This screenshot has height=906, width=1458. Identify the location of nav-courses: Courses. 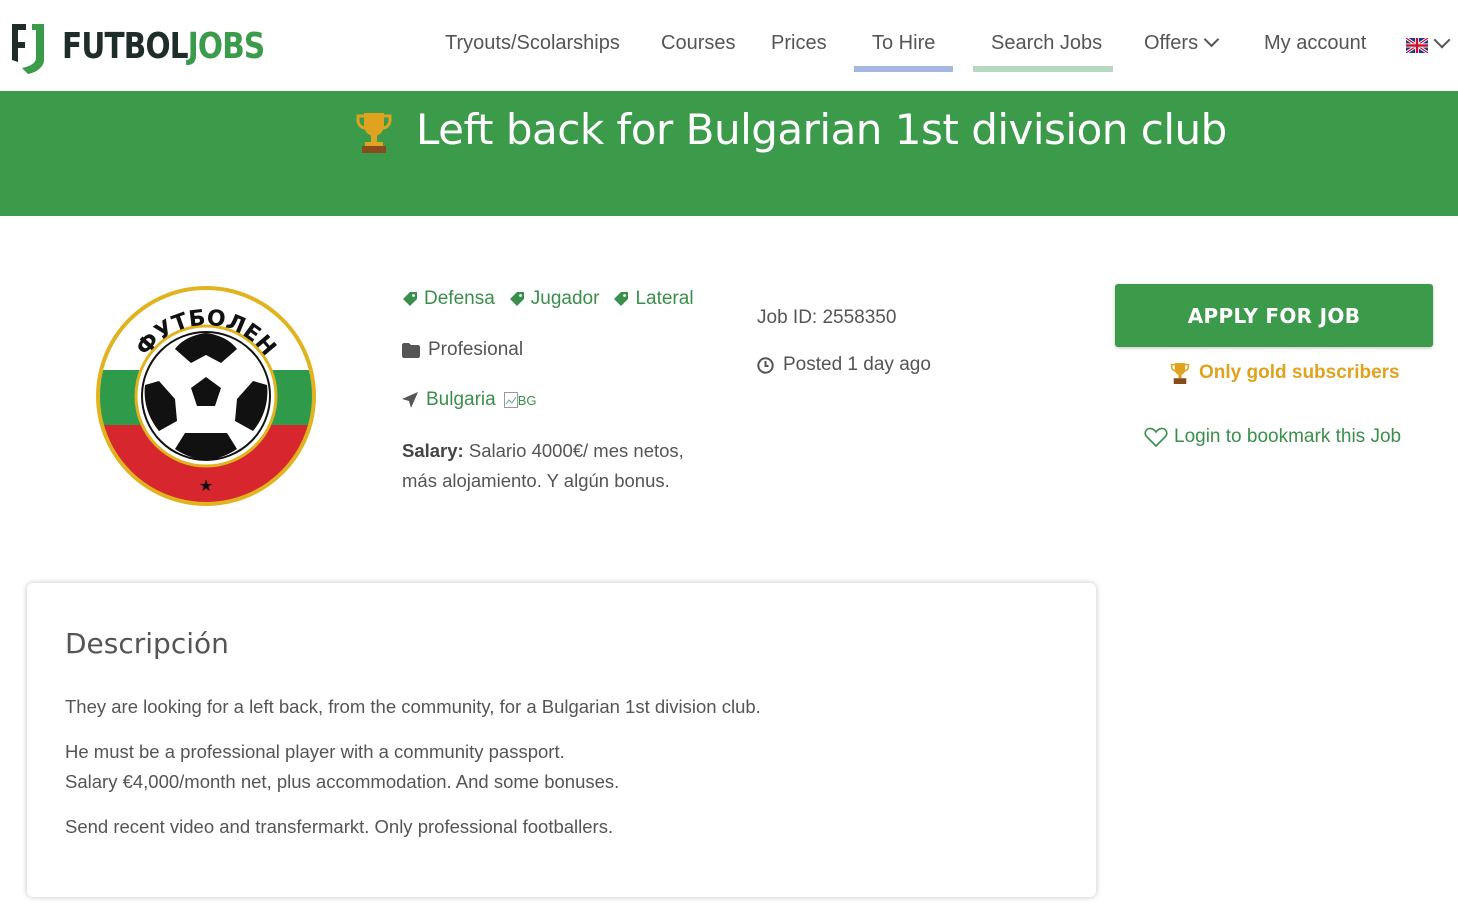
(698, 43).